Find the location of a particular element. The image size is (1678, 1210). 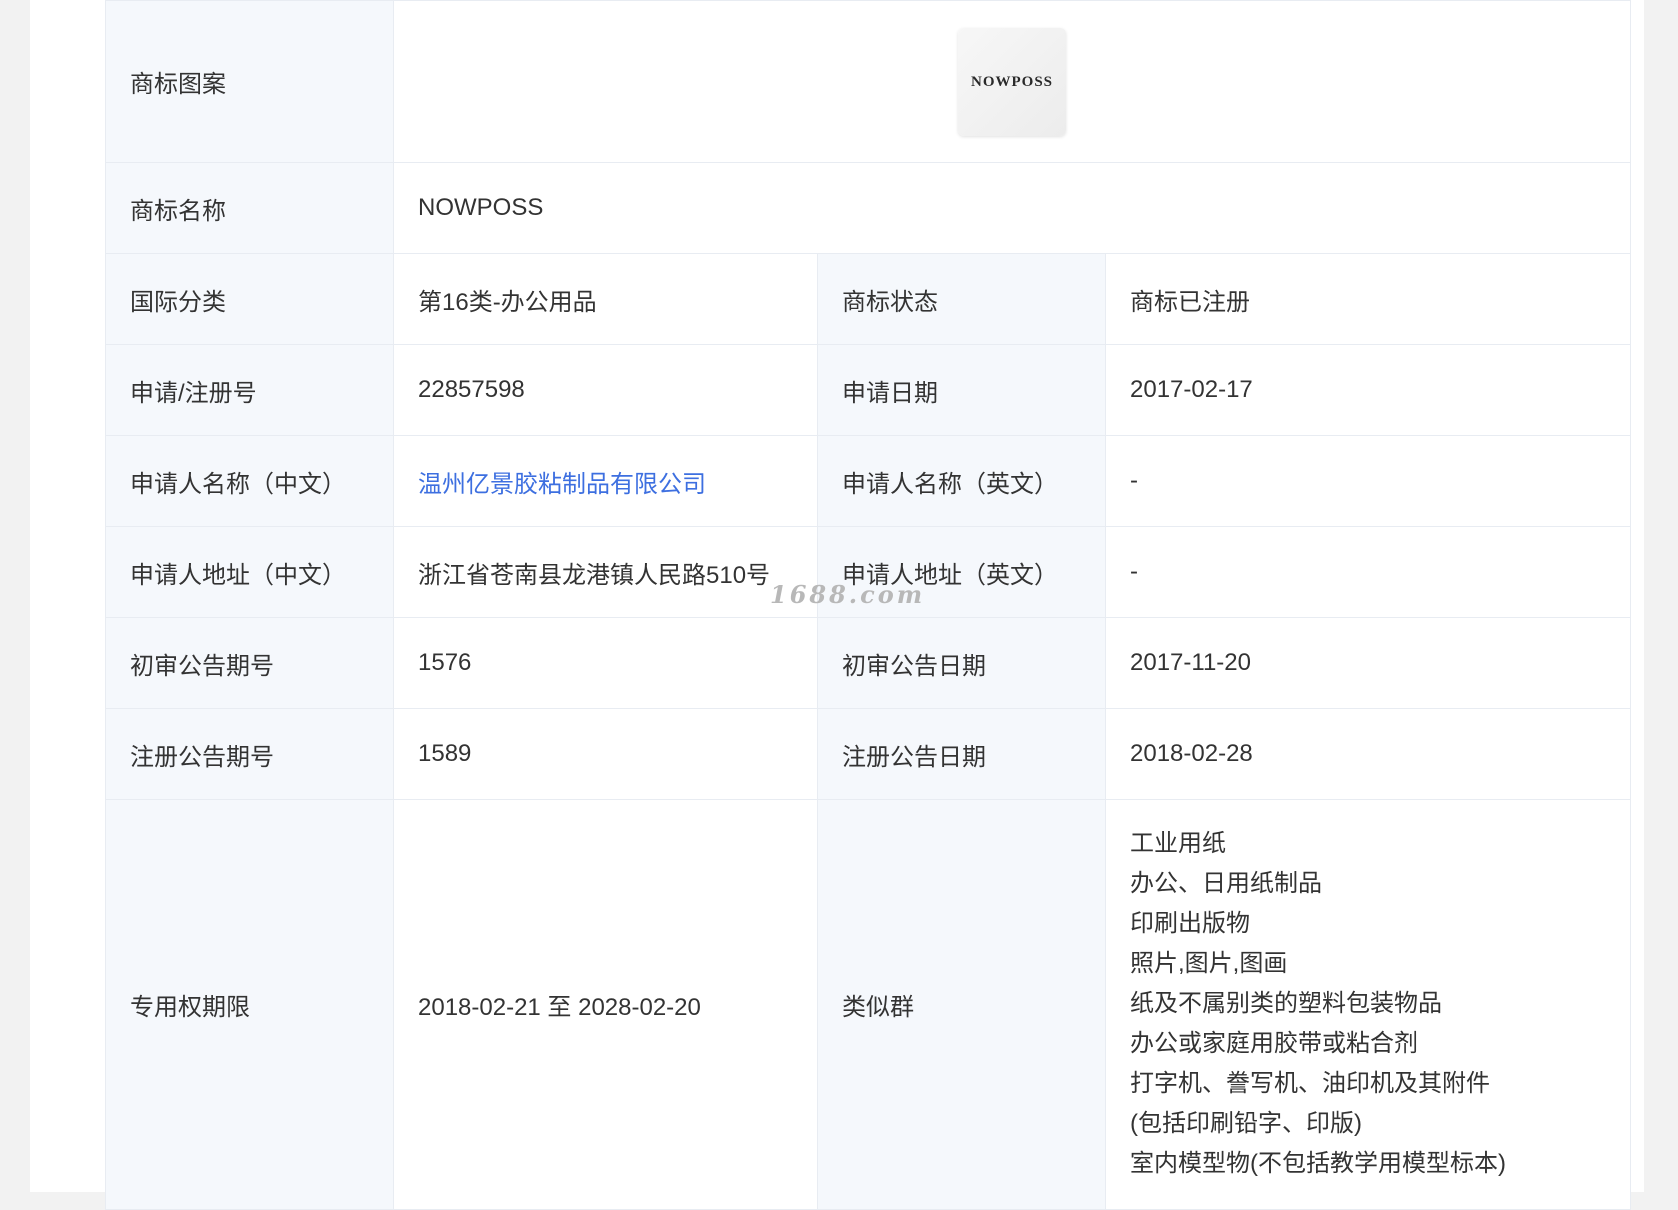

table-row: 申请人名称（中文） 温州亿景胶粘制品有限公司 申请人名称（英文） - is located at coordinates (868, 481).